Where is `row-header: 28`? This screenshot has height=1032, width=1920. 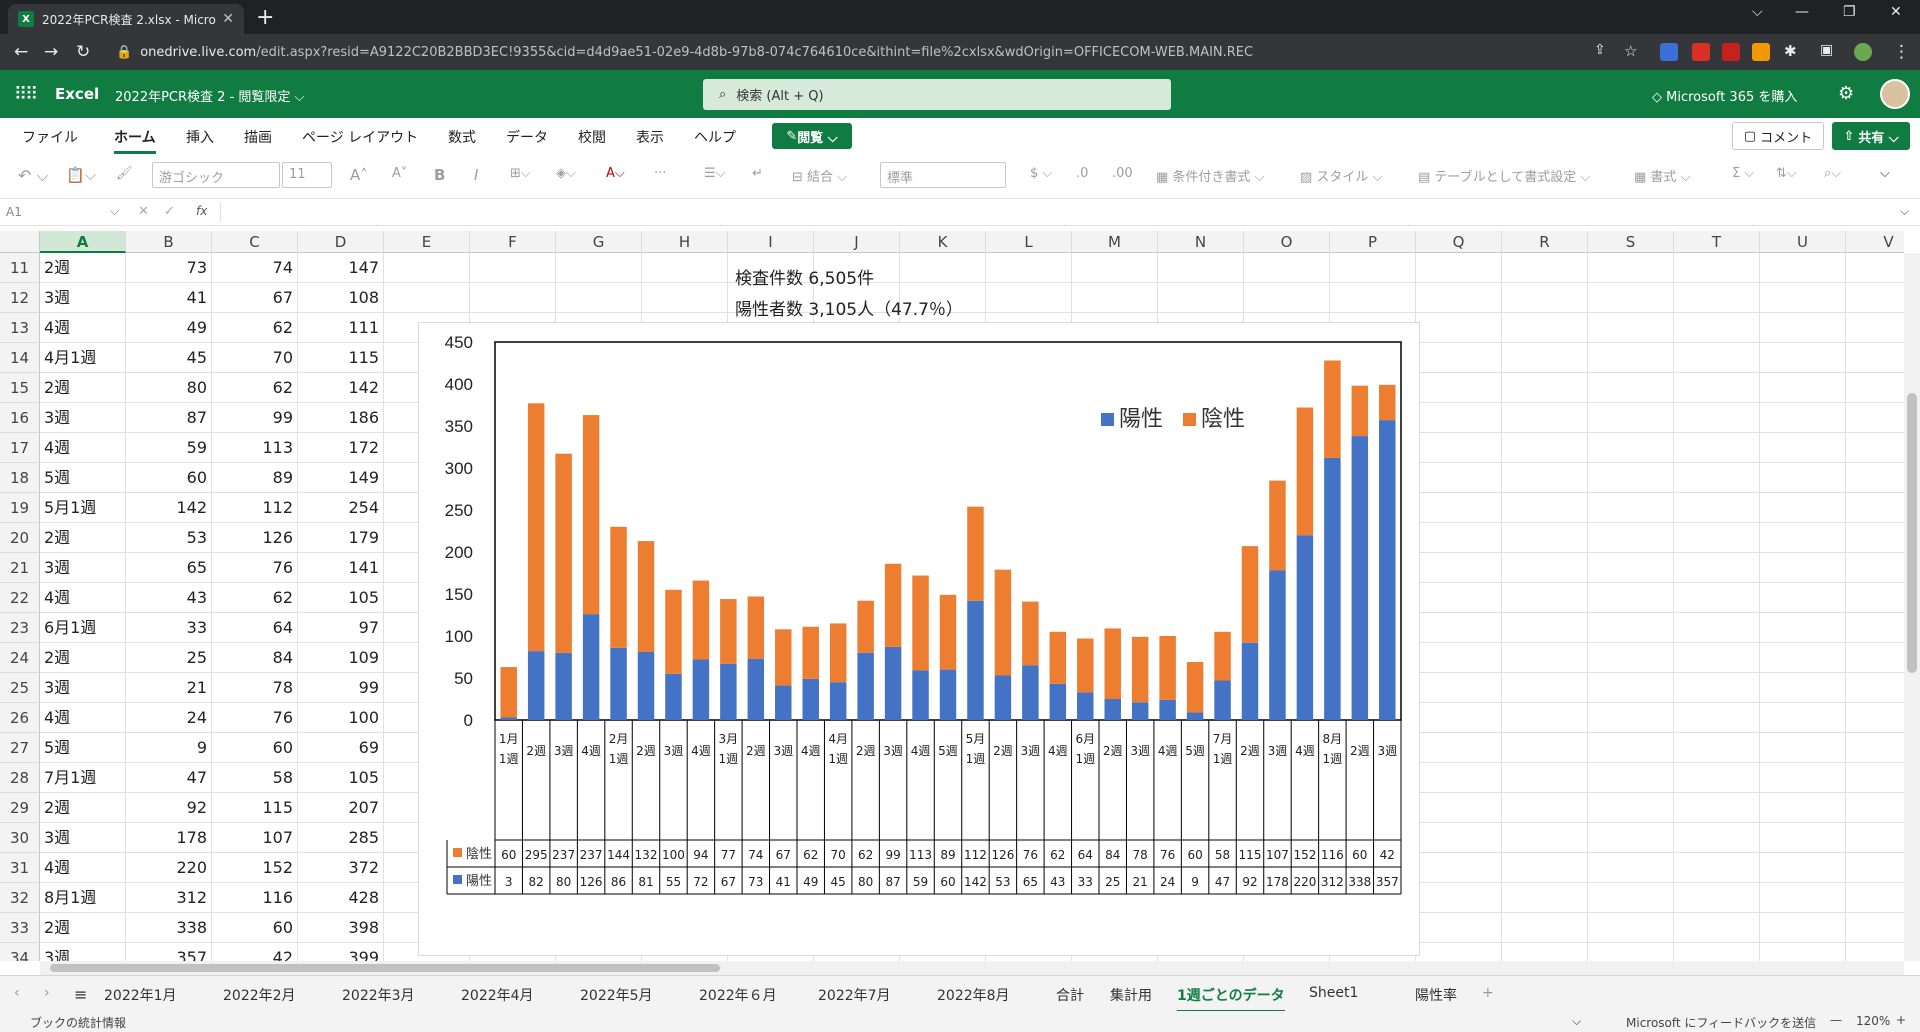
row-header: 28 is located at coordinates (20, 778).